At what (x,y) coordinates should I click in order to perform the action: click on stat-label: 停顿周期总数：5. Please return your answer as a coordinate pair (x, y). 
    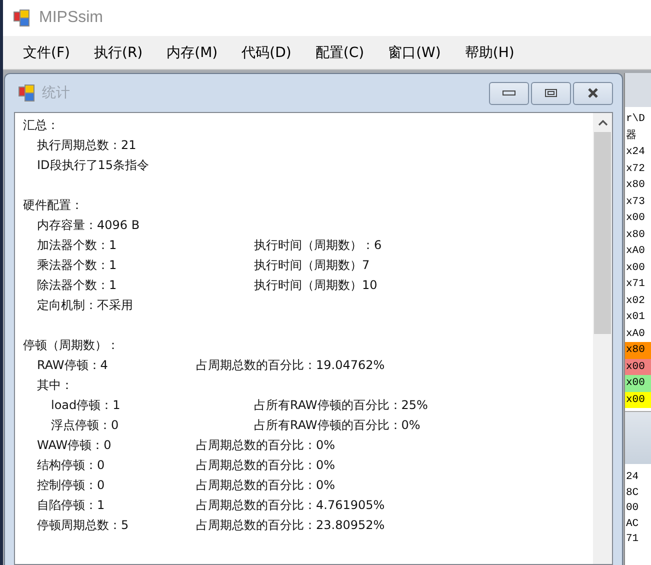
    Looking at the image, I should click on (83, 525).